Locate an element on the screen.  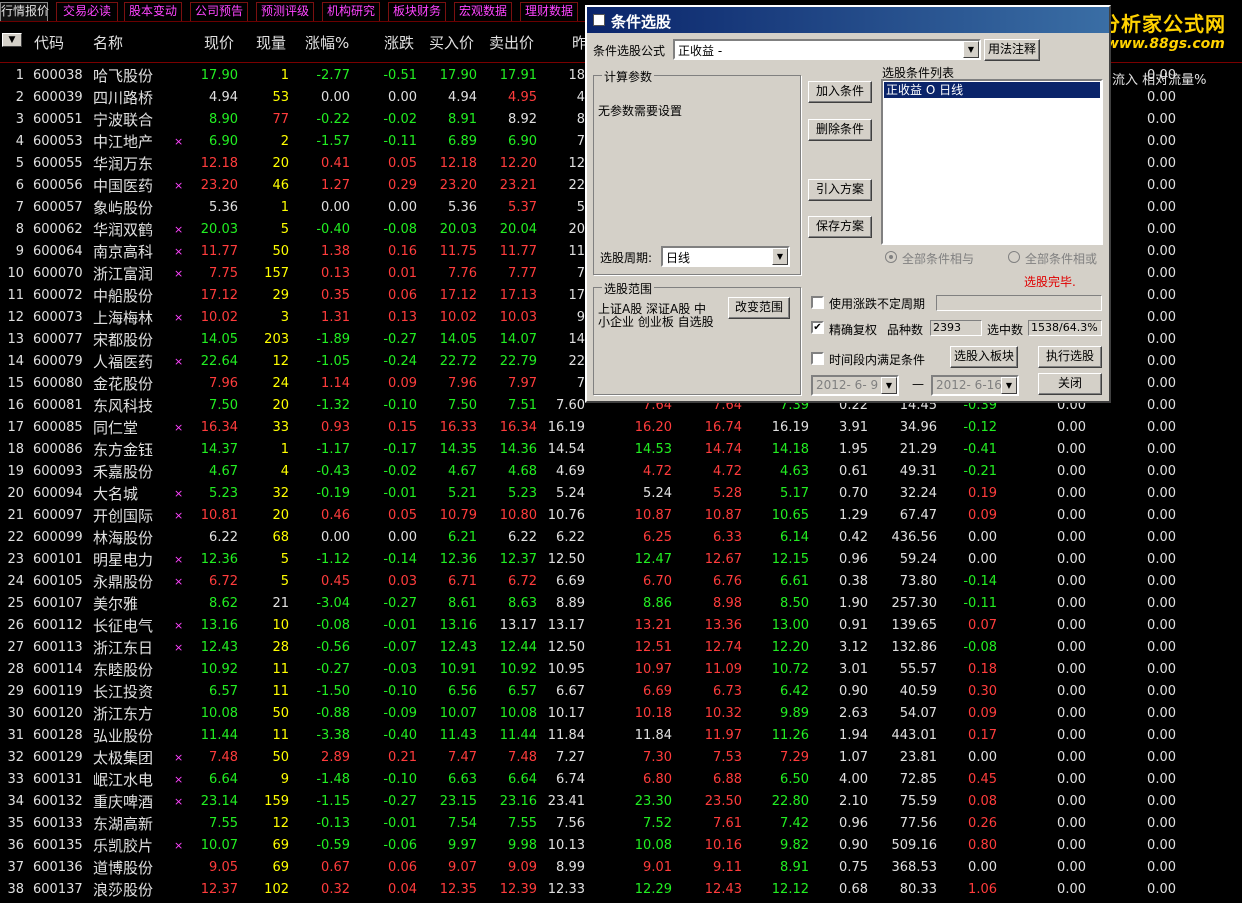
quote-cell: 8 is located at coordinates (580, 119).